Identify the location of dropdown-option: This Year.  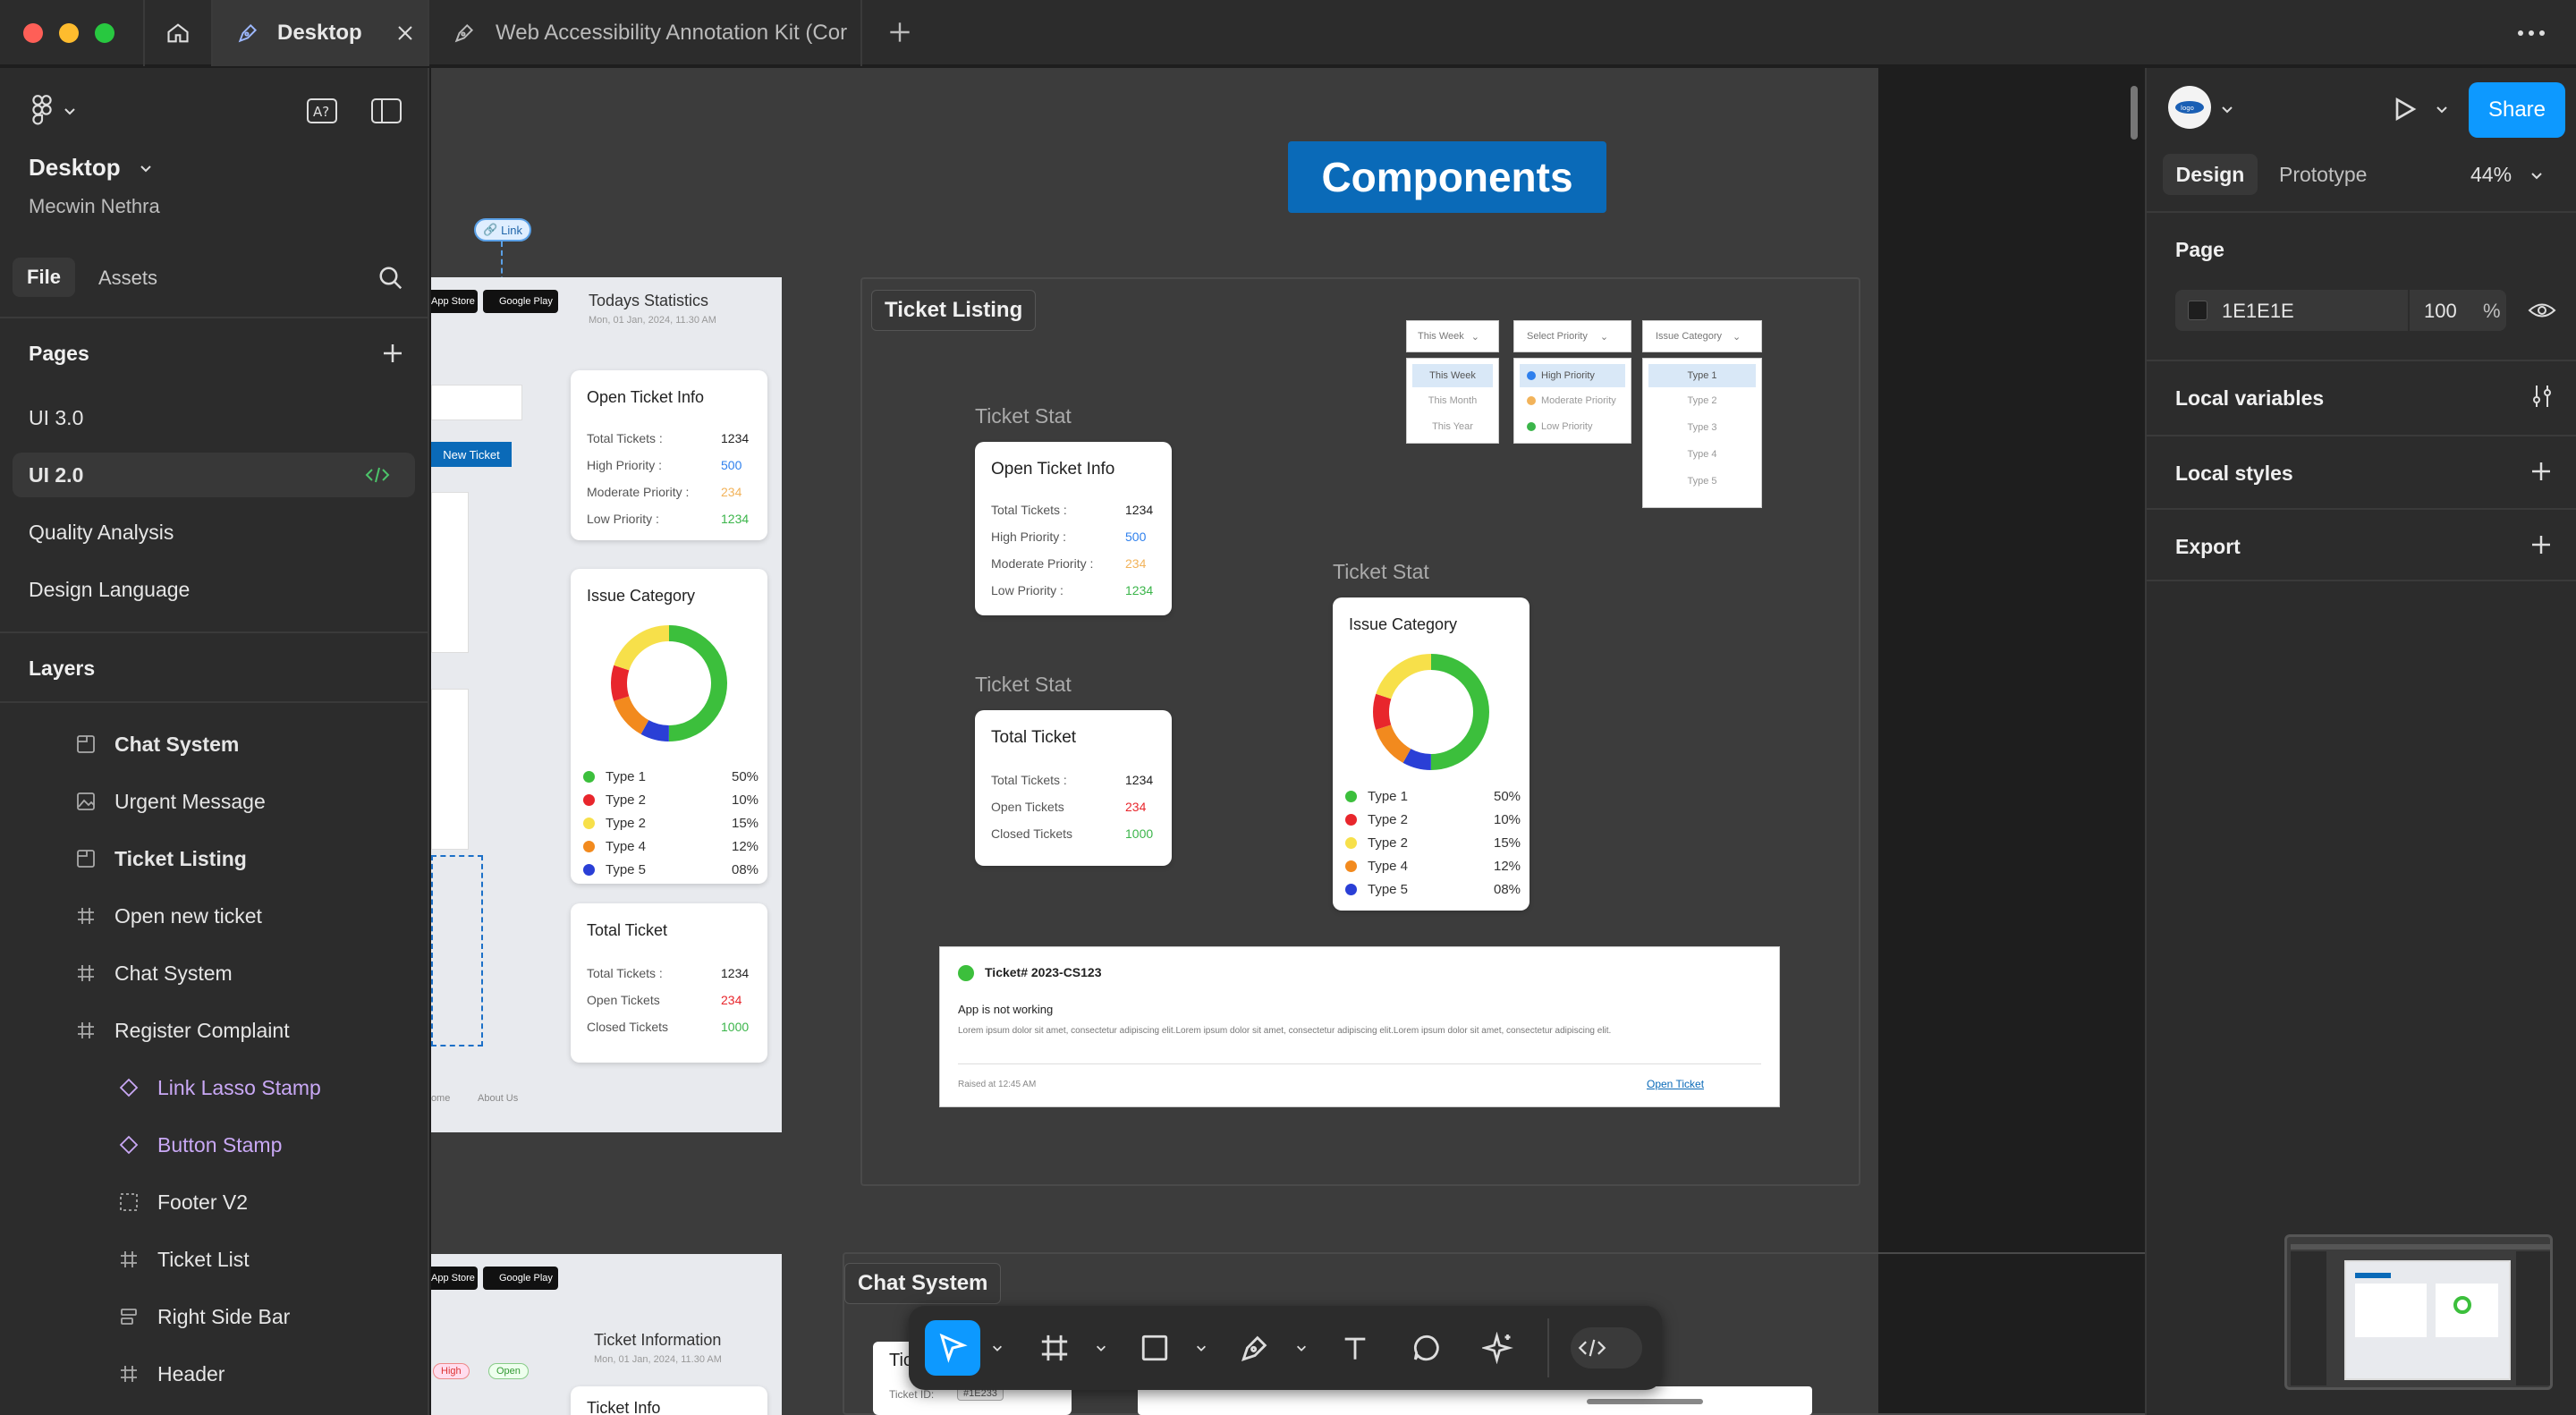
(1452, 427).